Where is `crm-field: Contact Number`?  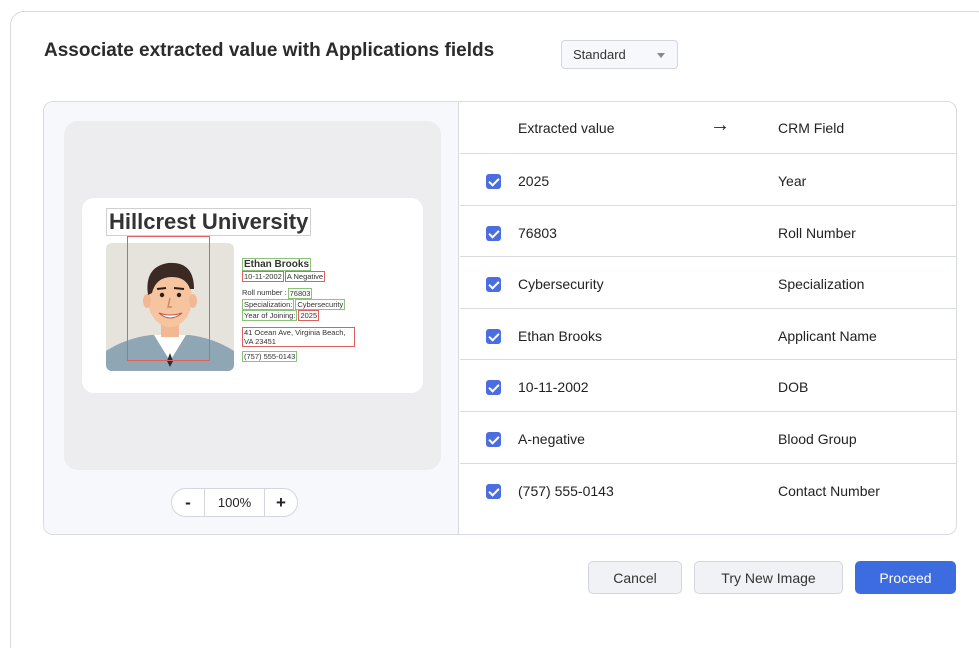
crm-field: Contact Number is located at coordinates (829, 490).